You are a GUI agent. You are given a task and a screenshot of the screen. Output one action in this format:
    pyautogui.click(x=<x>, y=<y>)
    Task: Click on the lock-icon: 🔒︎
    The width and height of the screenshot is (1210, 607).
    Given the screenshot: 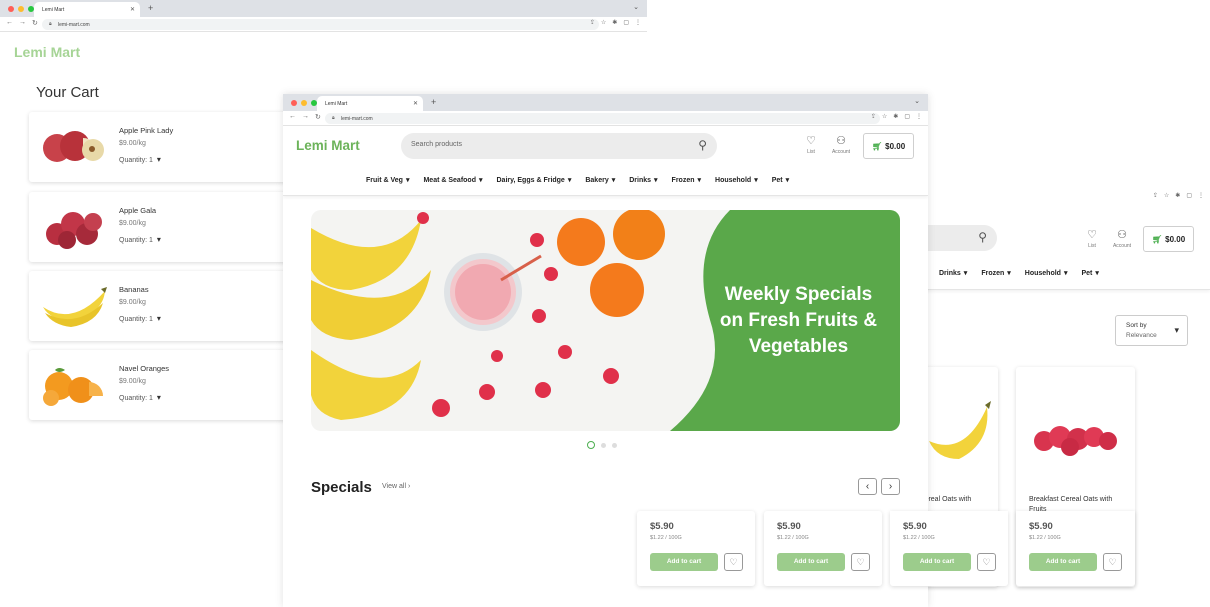 What is the action you would take?
    pyautogui.click(x=333, y=118)
    